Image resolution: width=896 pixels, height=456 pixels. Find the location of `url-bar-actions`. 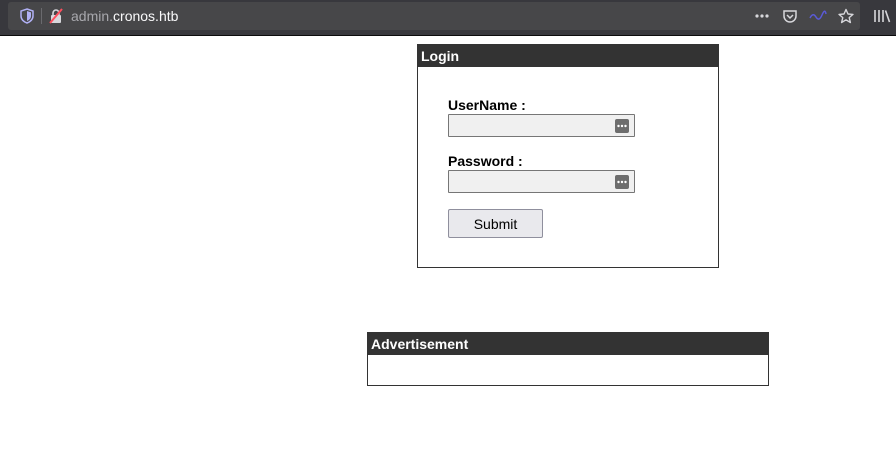

url-bar-actions is located at coordinates (804, 16).